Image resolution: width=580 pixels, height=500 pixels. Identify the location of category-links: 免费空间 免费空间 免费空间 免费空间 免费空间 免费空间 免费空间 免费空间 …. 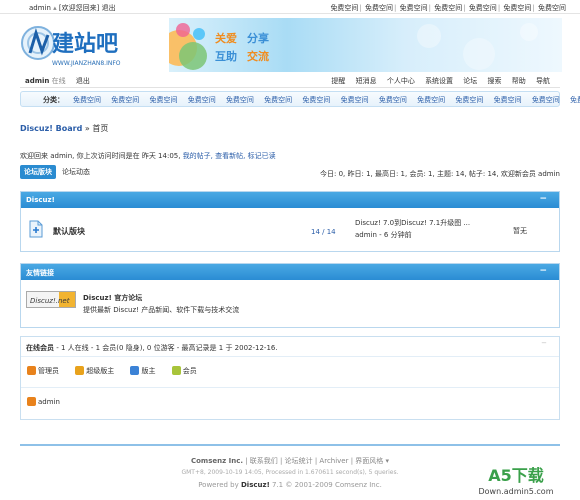
(326, 100).